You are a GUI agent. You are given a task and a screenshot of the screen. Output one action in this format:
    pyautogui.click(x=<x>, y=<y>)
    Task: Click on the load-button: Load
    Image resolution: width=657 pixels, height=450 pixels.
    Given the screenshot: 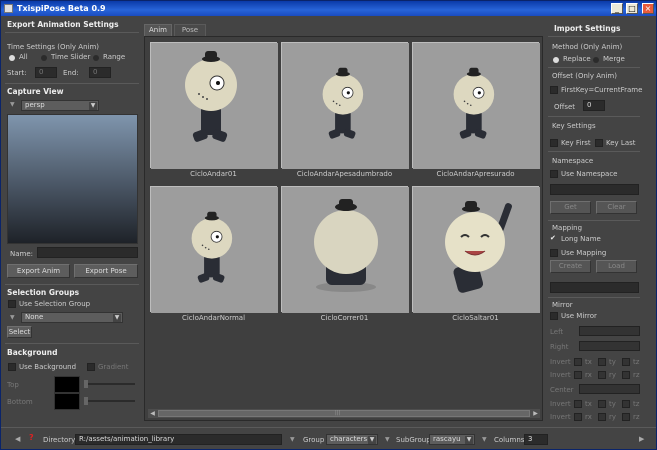 What is the action you would take?
    pyautogui.click(x=616, y=266)
    